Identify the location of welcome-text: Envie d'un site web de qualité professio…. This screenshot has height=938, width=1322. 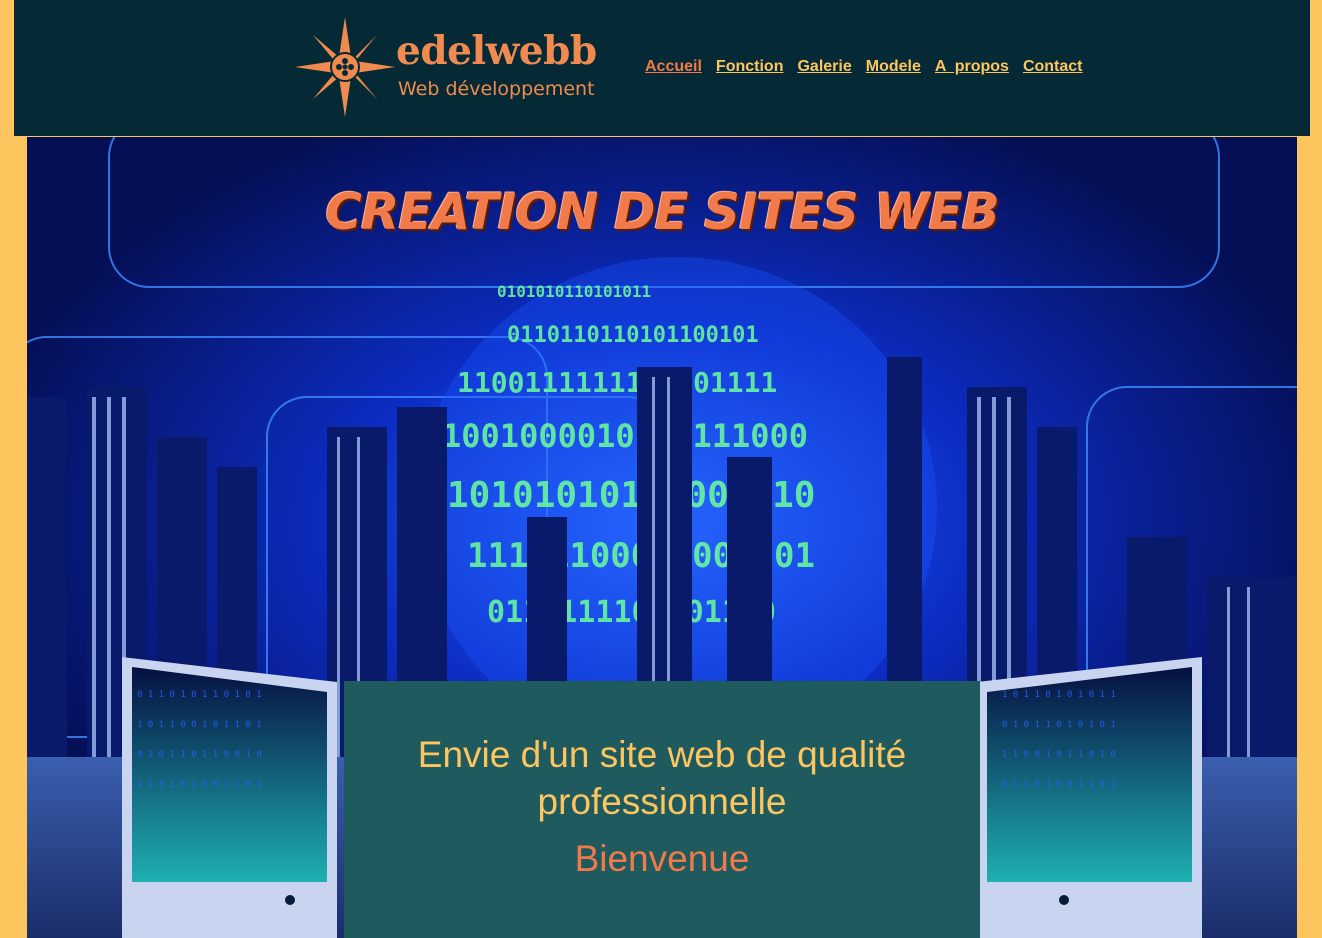
(662, 778).